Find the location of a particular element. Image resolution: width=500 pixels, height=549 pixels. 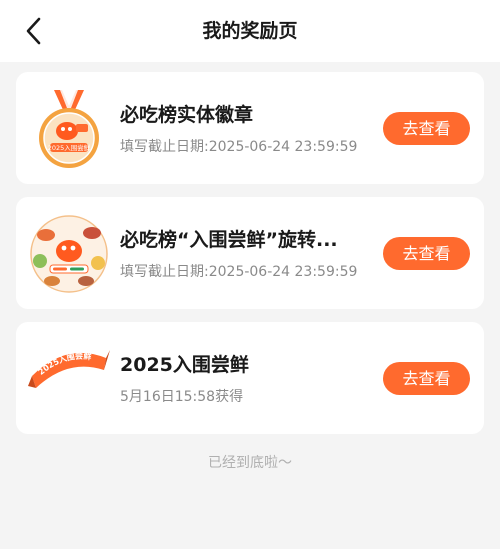

top-nav-bar: 我的奖励页 is located at coordinates (250, 31).